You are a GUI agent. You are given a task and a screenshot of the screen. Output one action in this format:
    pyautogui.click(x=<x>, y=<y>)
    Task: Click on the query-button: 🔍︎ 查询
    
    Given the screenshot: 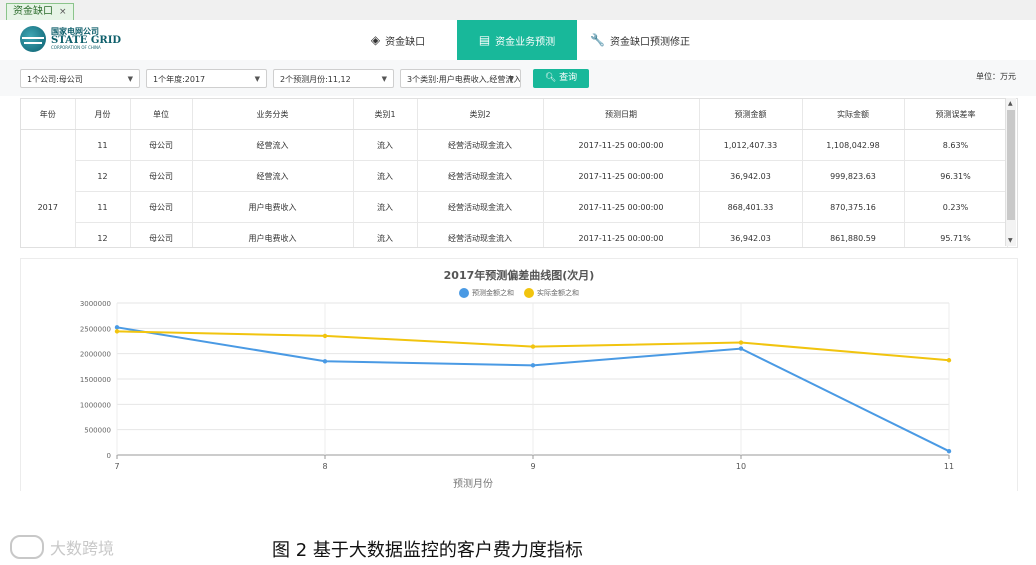 What is the action you would take?
    pyautogui.click(x=561, y=78)
    